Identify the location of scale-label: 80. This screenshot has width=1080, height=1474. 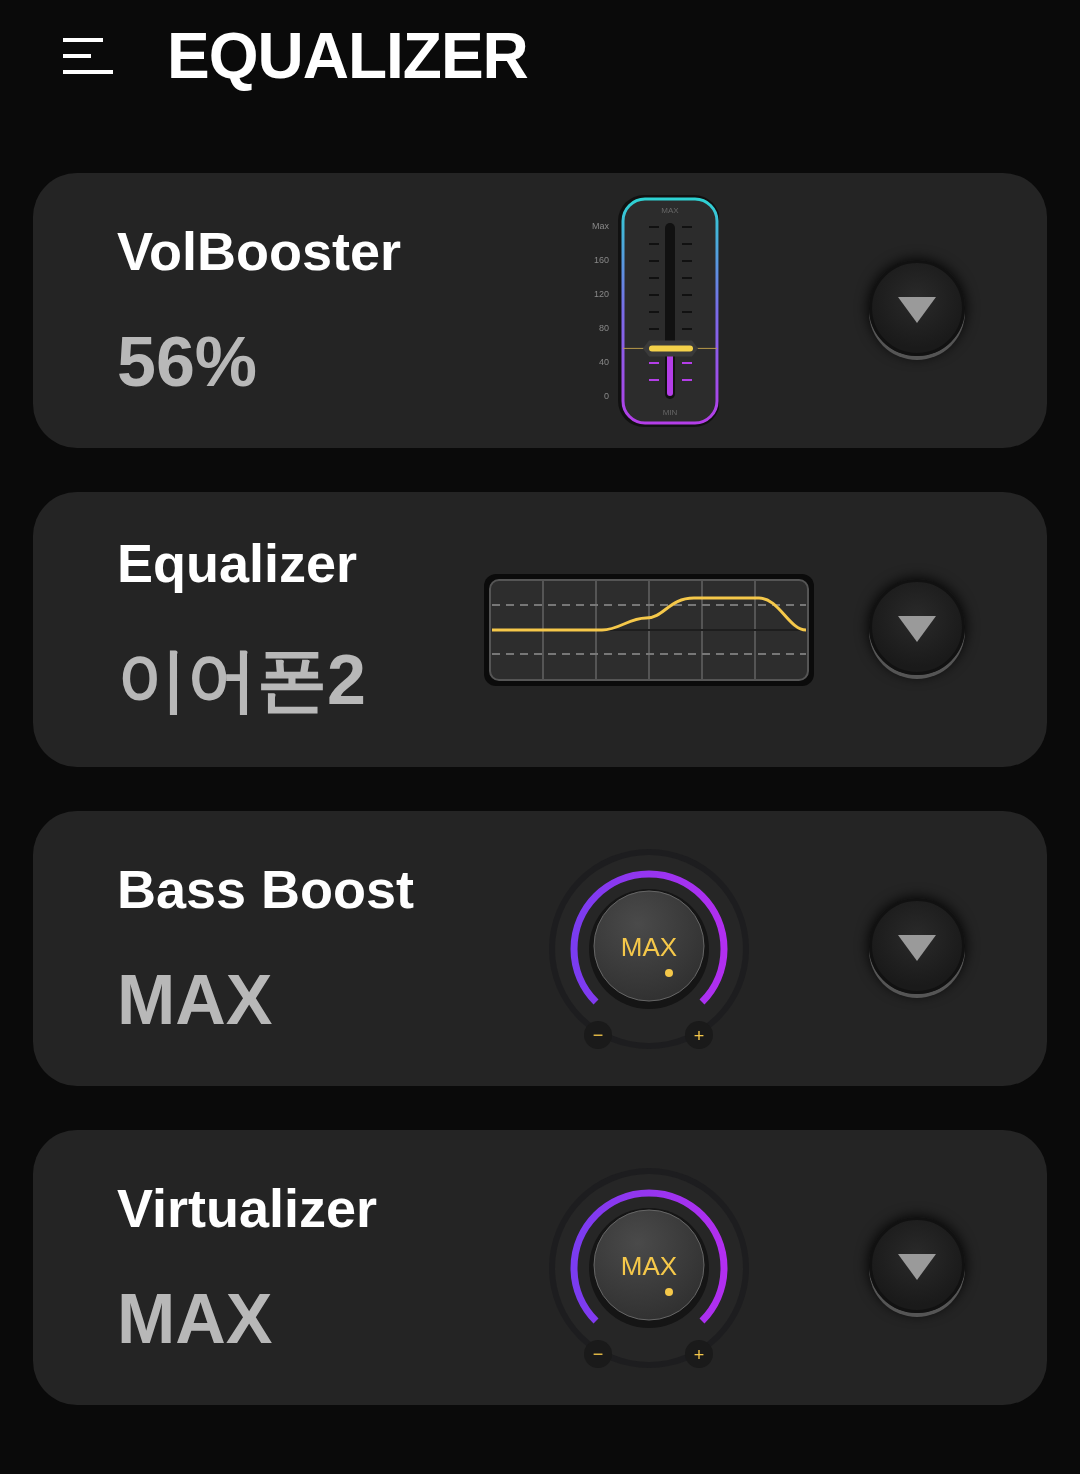
(604, 327).